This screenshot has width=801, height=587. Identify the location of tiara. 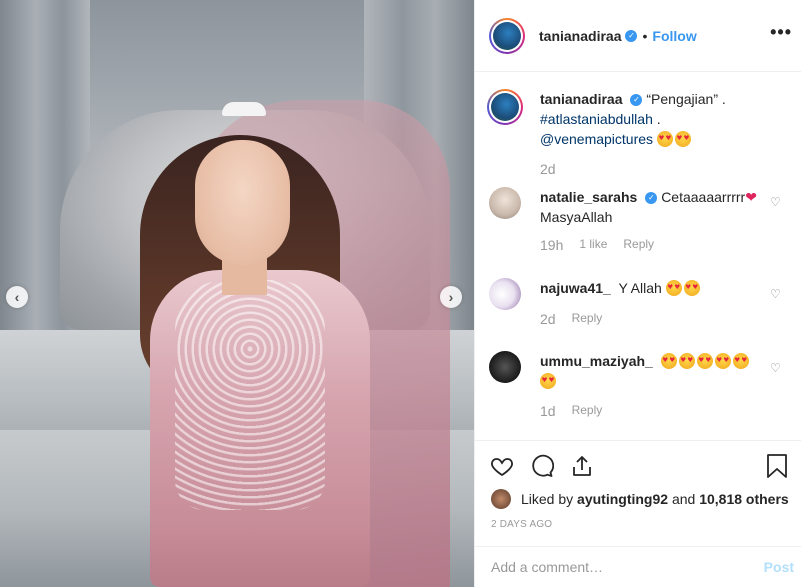
(244, 109).